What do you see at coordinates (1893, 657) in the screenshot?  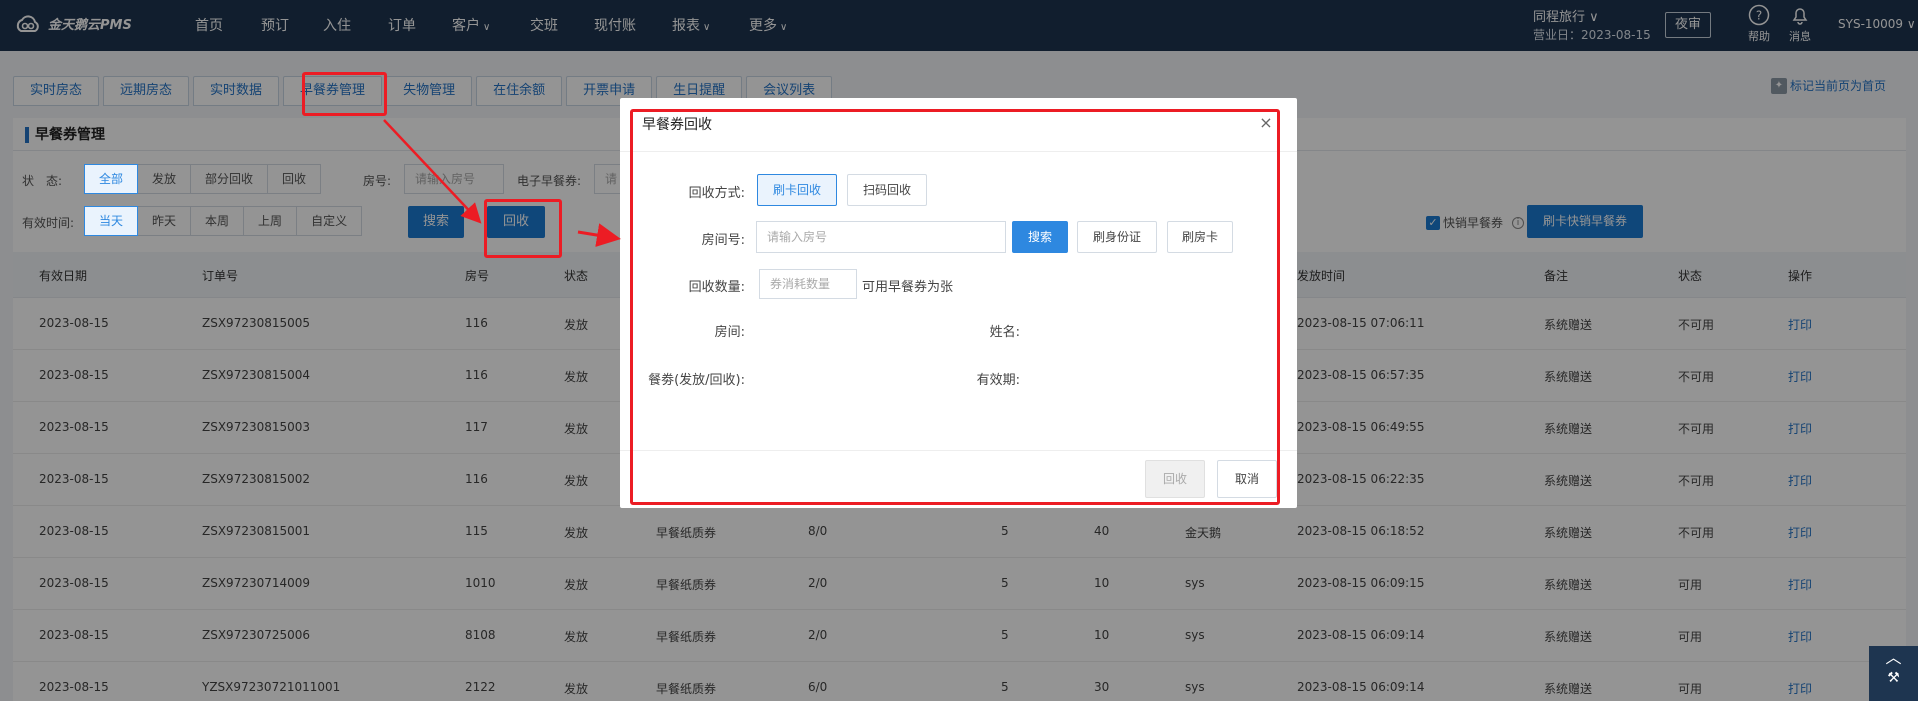 I see `chevron-up-icon: ︿` at bounding box center [1893, 657].